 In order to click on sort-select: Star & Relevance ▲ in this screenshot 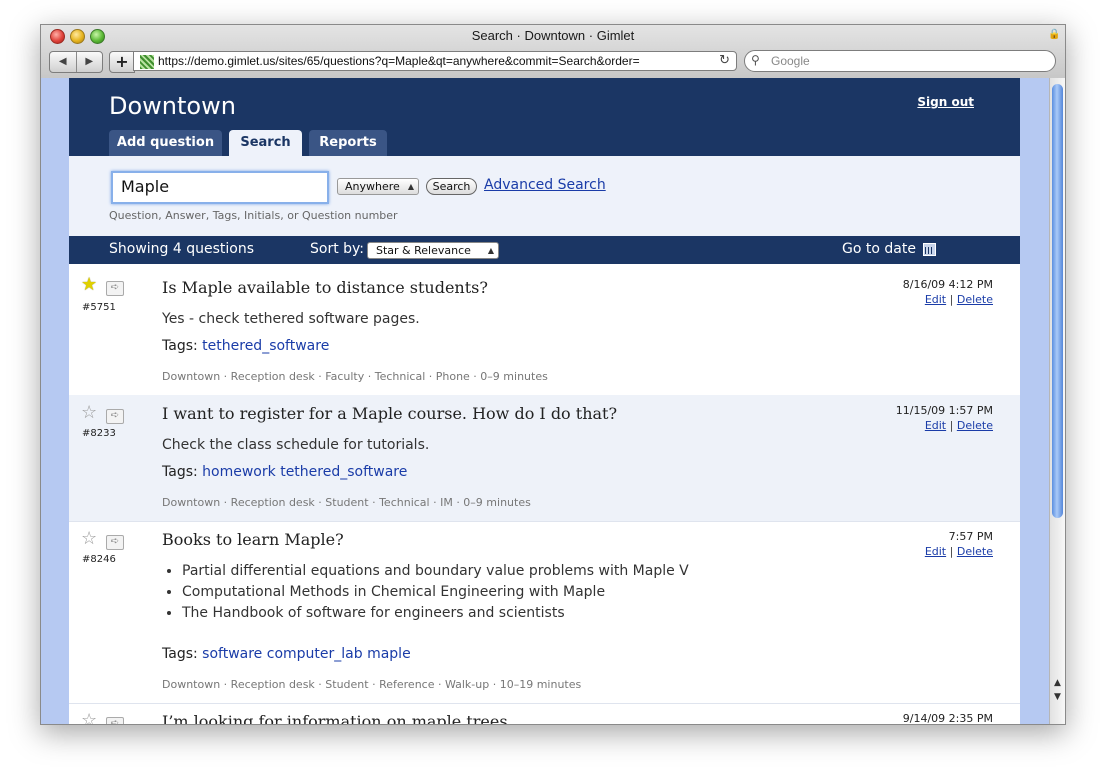, I will do `click(433, 250)`.